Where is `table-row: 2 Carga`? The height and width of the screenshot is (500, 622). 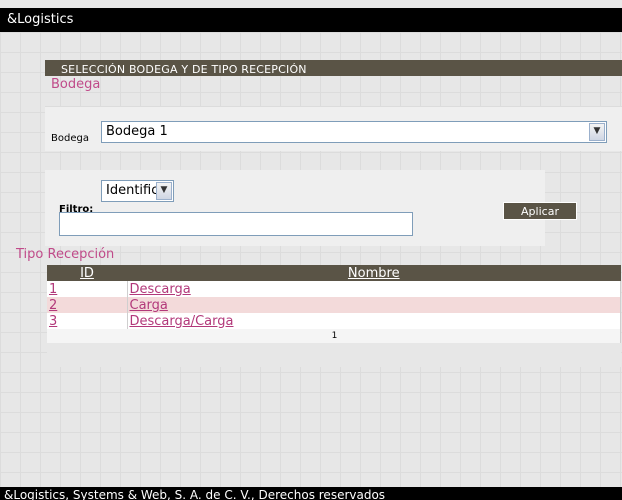
table-row: 2 Carga is located at coordinates (334, 305).